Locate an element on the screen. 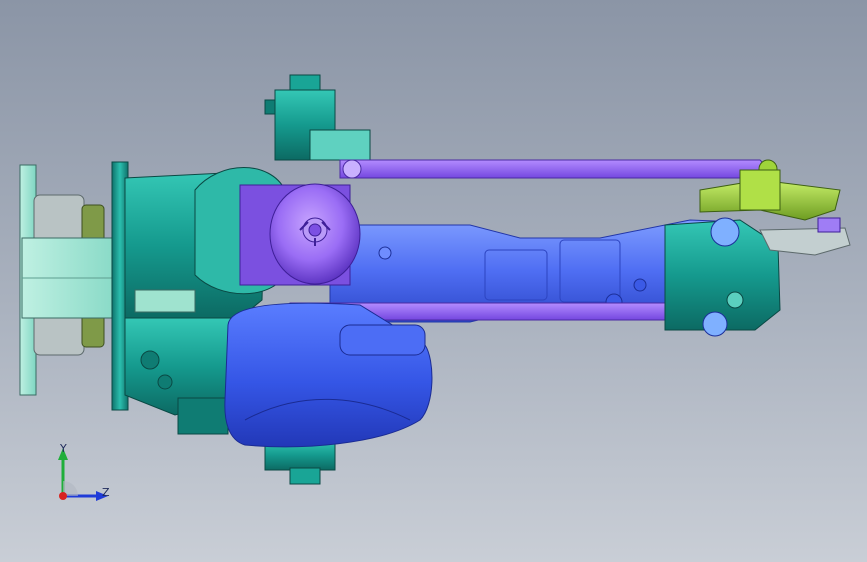  upper-link-bar is located at coordinates (558, 169).